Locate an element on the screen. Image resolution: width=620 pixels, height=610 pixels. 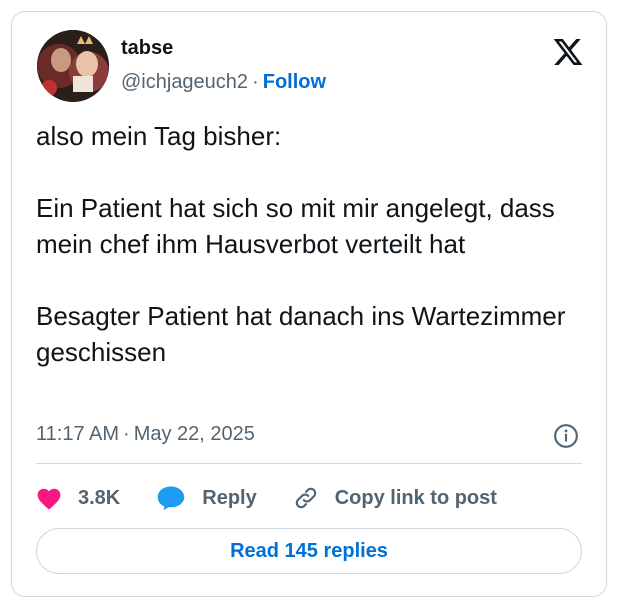
tweet-line: also mein Tag bisher: is located at coordinates (159, 136).